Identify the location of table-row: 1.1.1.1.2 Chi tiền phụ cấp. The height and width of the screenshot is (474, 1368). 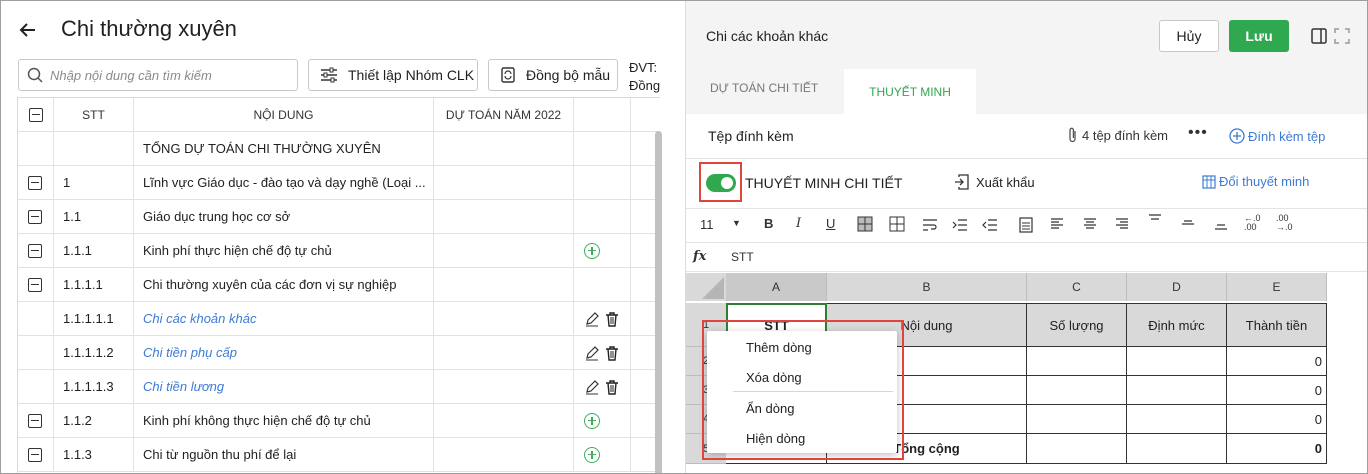
(339, 353).